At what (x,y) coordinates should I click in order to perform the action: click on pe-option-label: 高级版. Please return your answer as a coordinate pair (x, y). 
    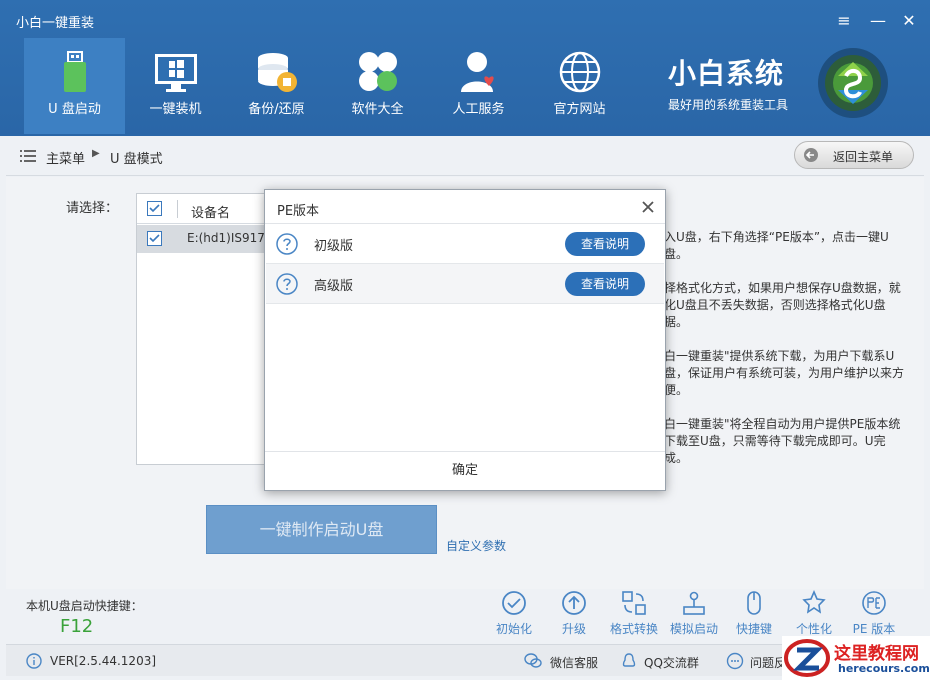
    Looking at the image, I should click on (334, 286).